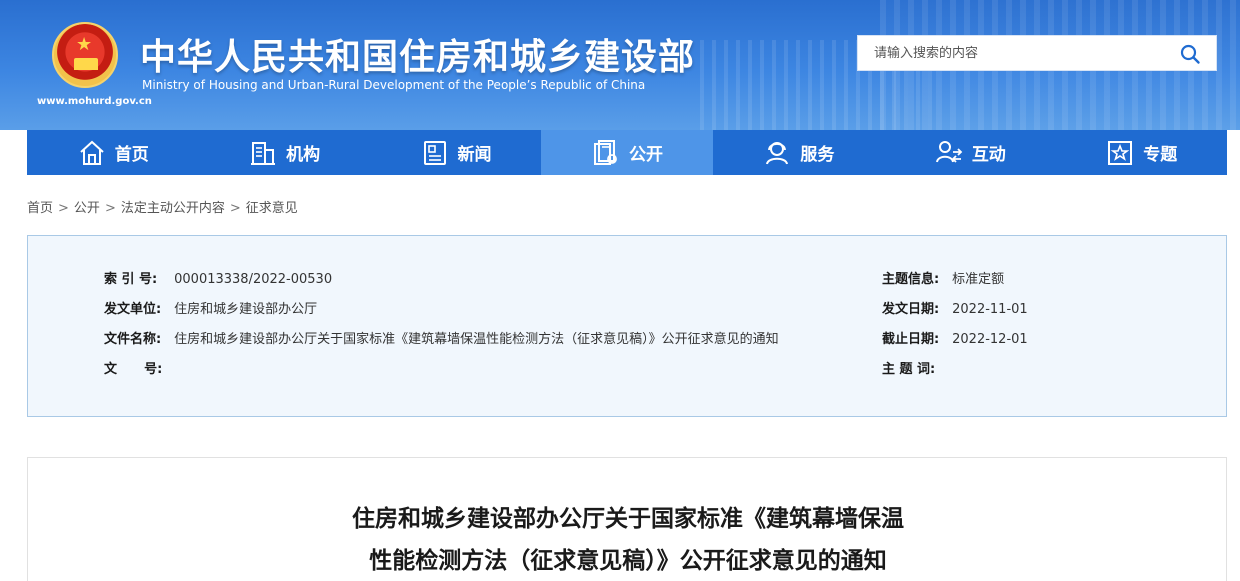  Describe the element at coordinates (303, 155) in the screenshot. I see `nav-item-label: 机构` at that location.